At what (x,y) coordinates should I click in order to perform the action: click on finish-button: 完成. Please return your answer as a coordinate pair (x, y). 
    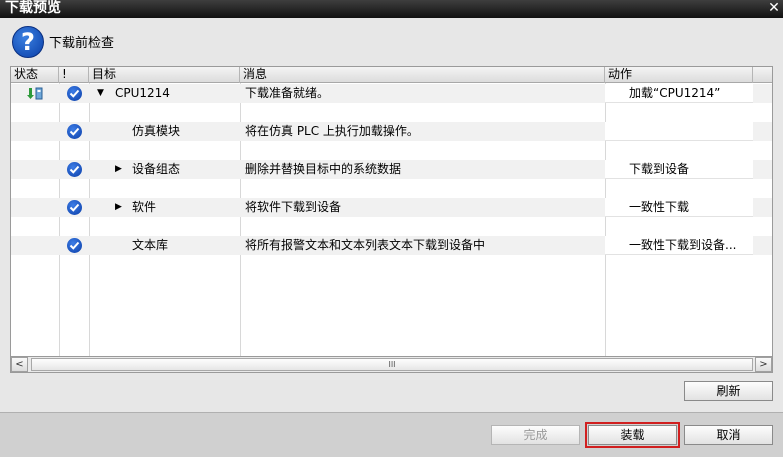
    Looking at the image, I should click on (535, 435).